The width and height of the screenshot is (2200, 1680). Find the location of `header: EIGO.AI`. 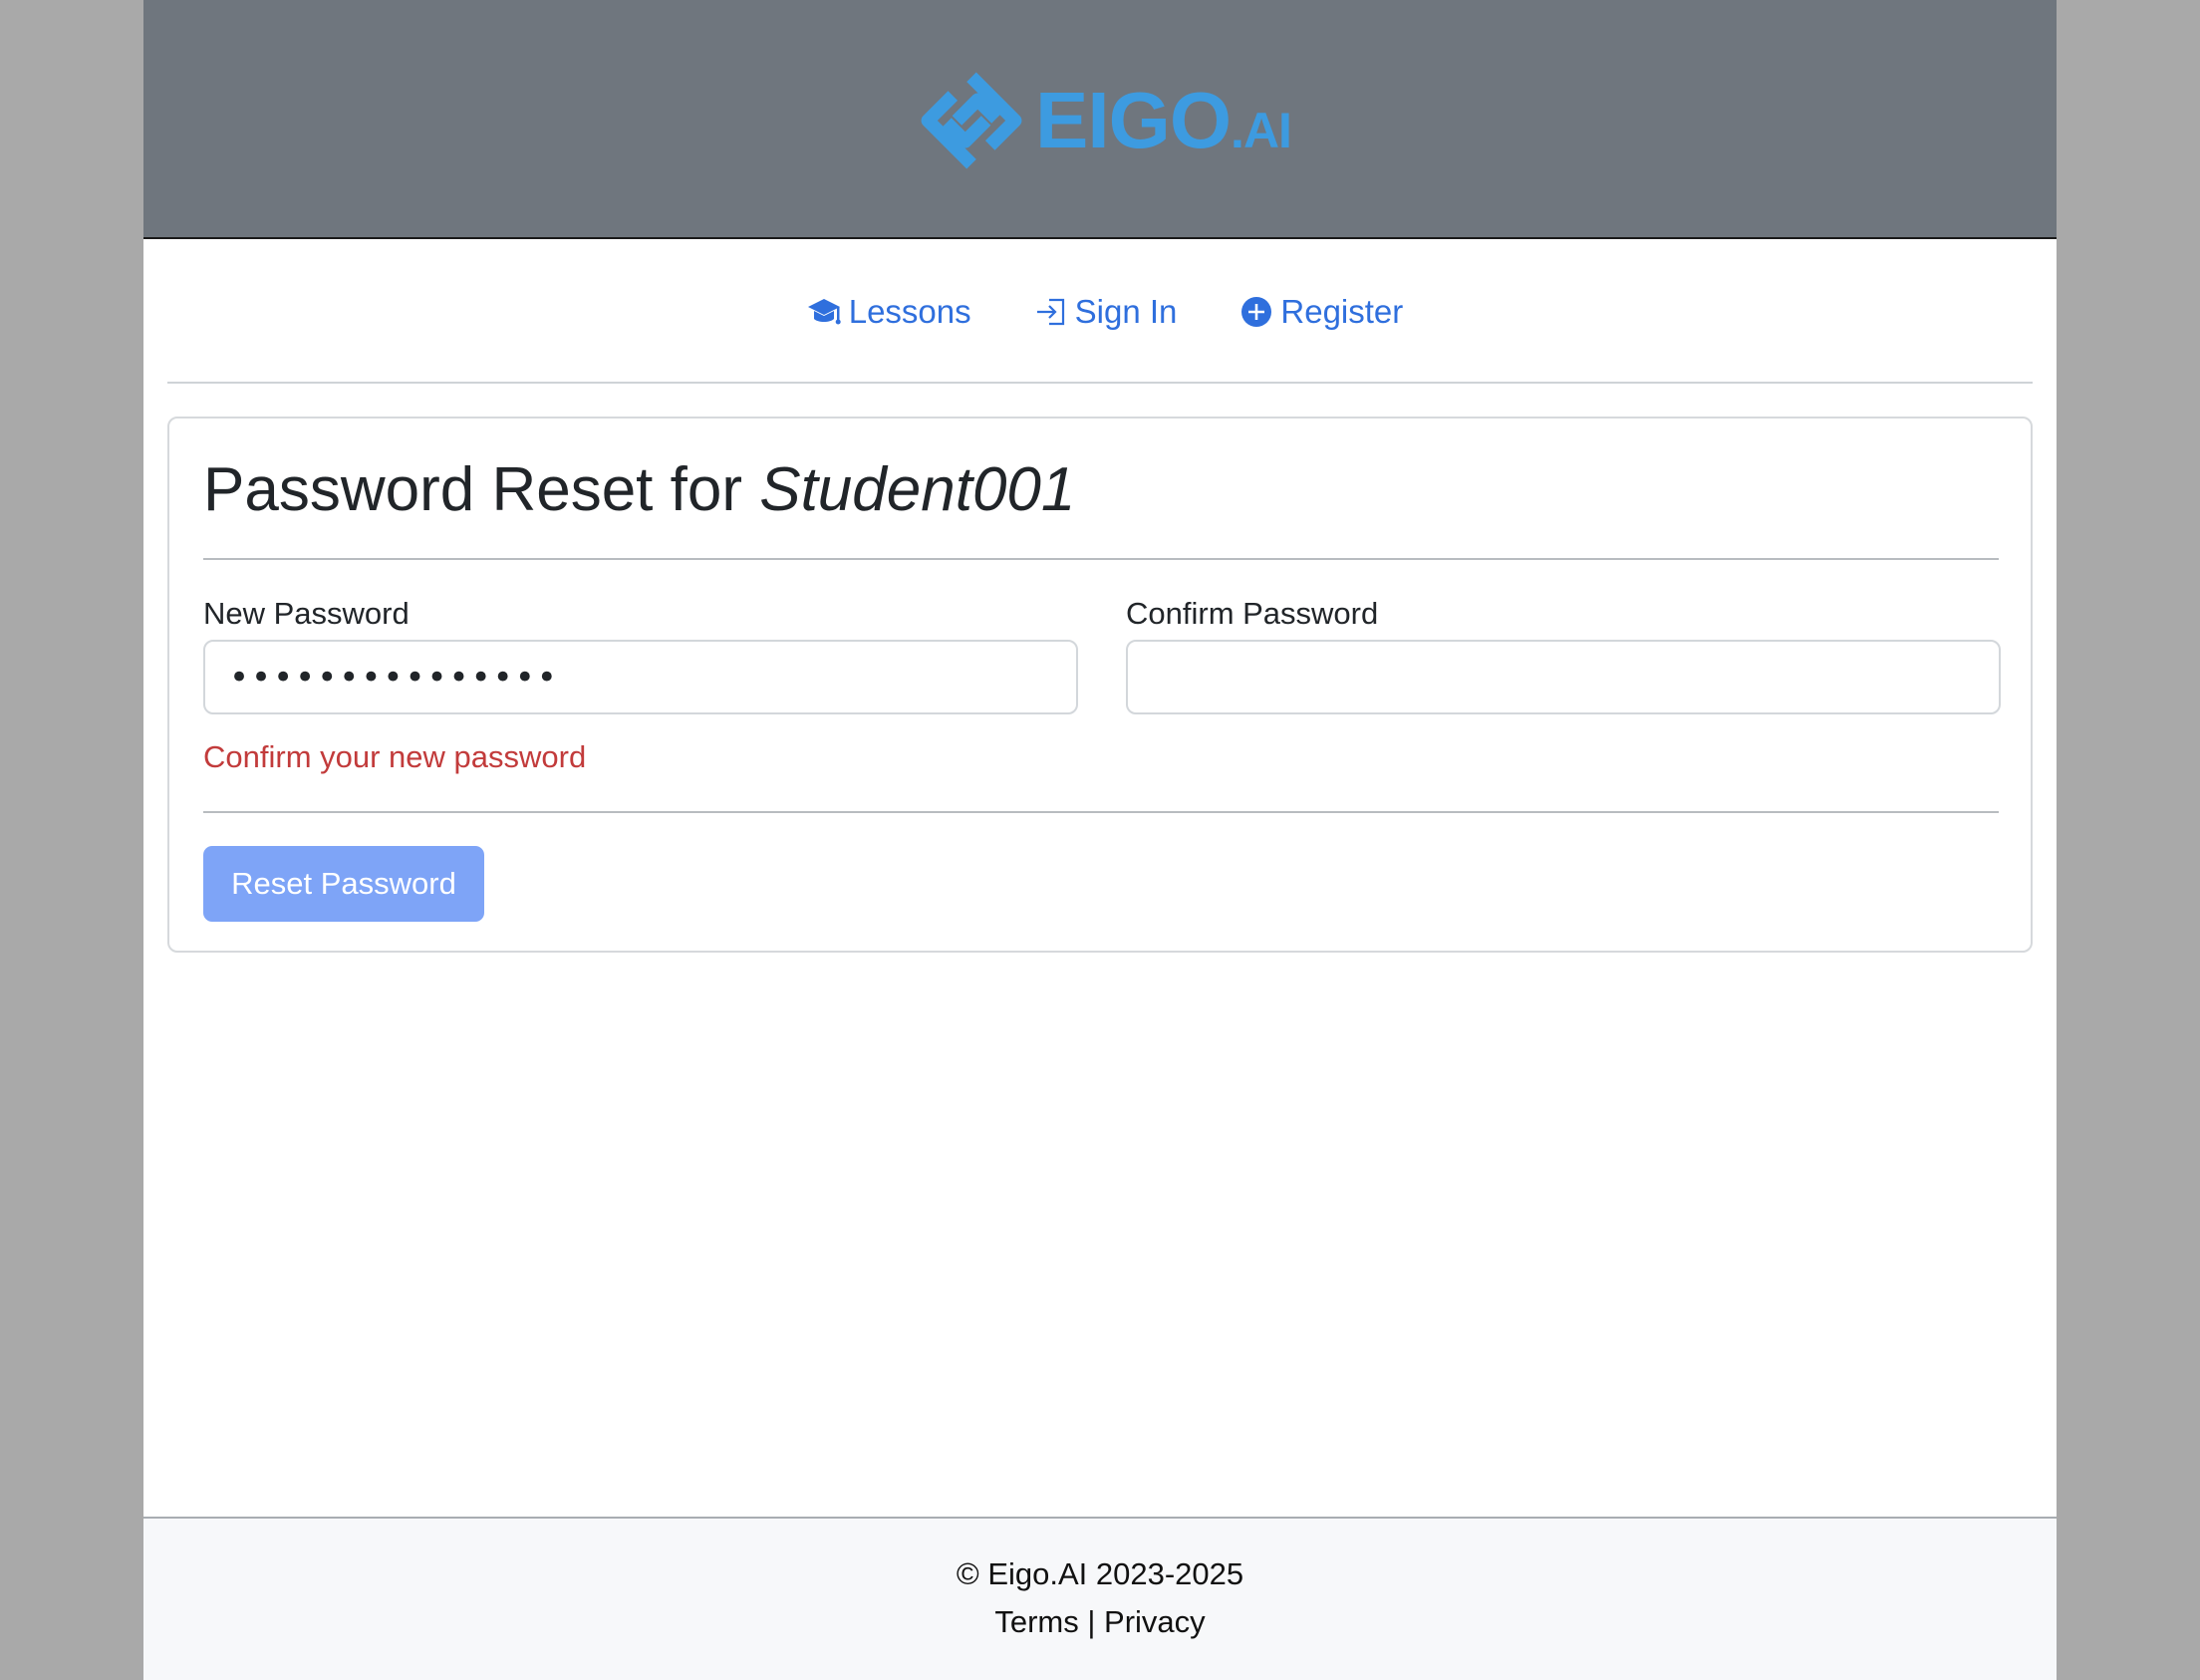

header: EIGO.AI is located at coordinates (1100, 119).